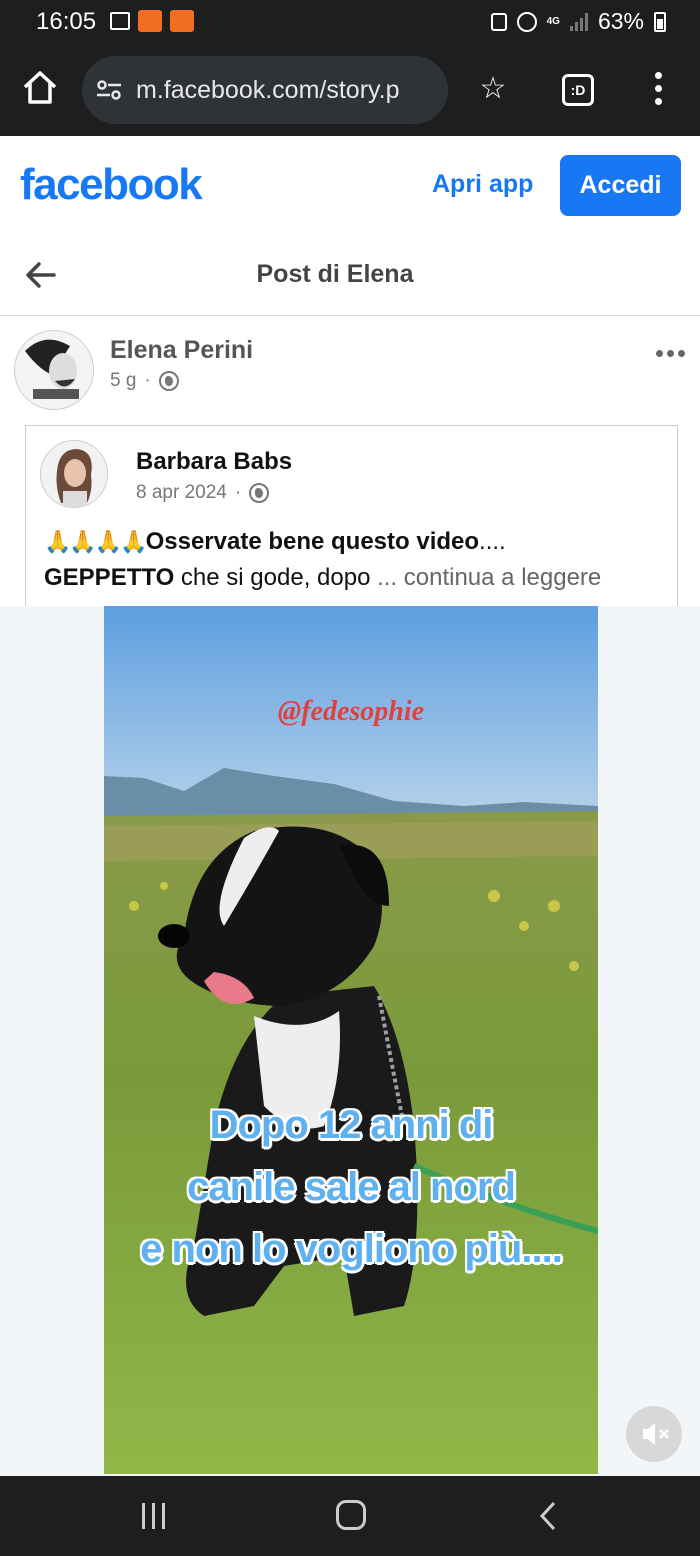 Image resolution: width=700 pixels, height=1556 pixels. Describe the element at coordinates (553, 21) in the screenshot. I see `network-type-icon: 4G` at that location.